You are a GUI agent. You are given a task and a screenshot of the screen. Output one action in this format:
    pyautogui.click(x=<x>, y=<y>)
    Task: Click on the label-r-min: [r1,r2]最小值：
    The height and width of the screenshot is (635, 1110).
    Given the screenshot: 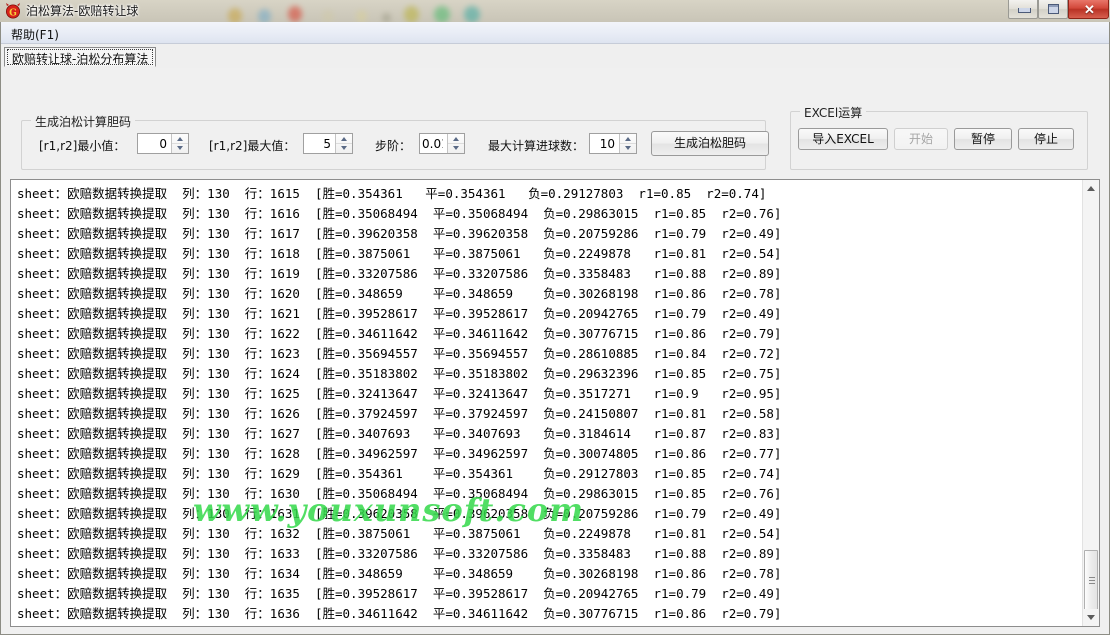 What is the action you would take?
    pyautogui.click(x=82, y=146)
    